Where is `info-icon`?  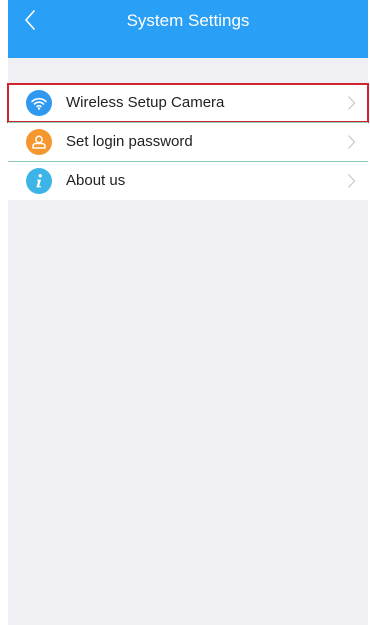
info-icon is located at coordinates (39, 181).